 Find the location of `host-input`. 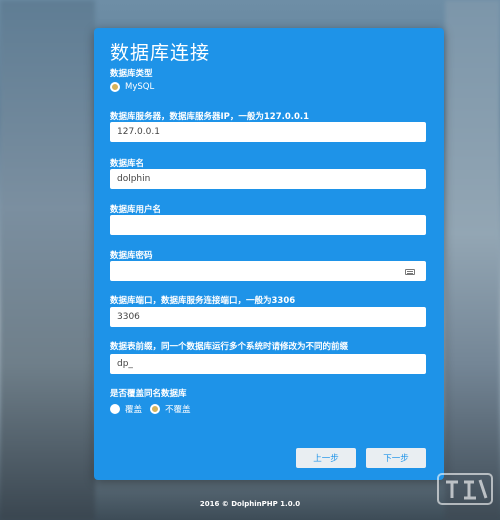

host-input is located at coordinates (268, 132).